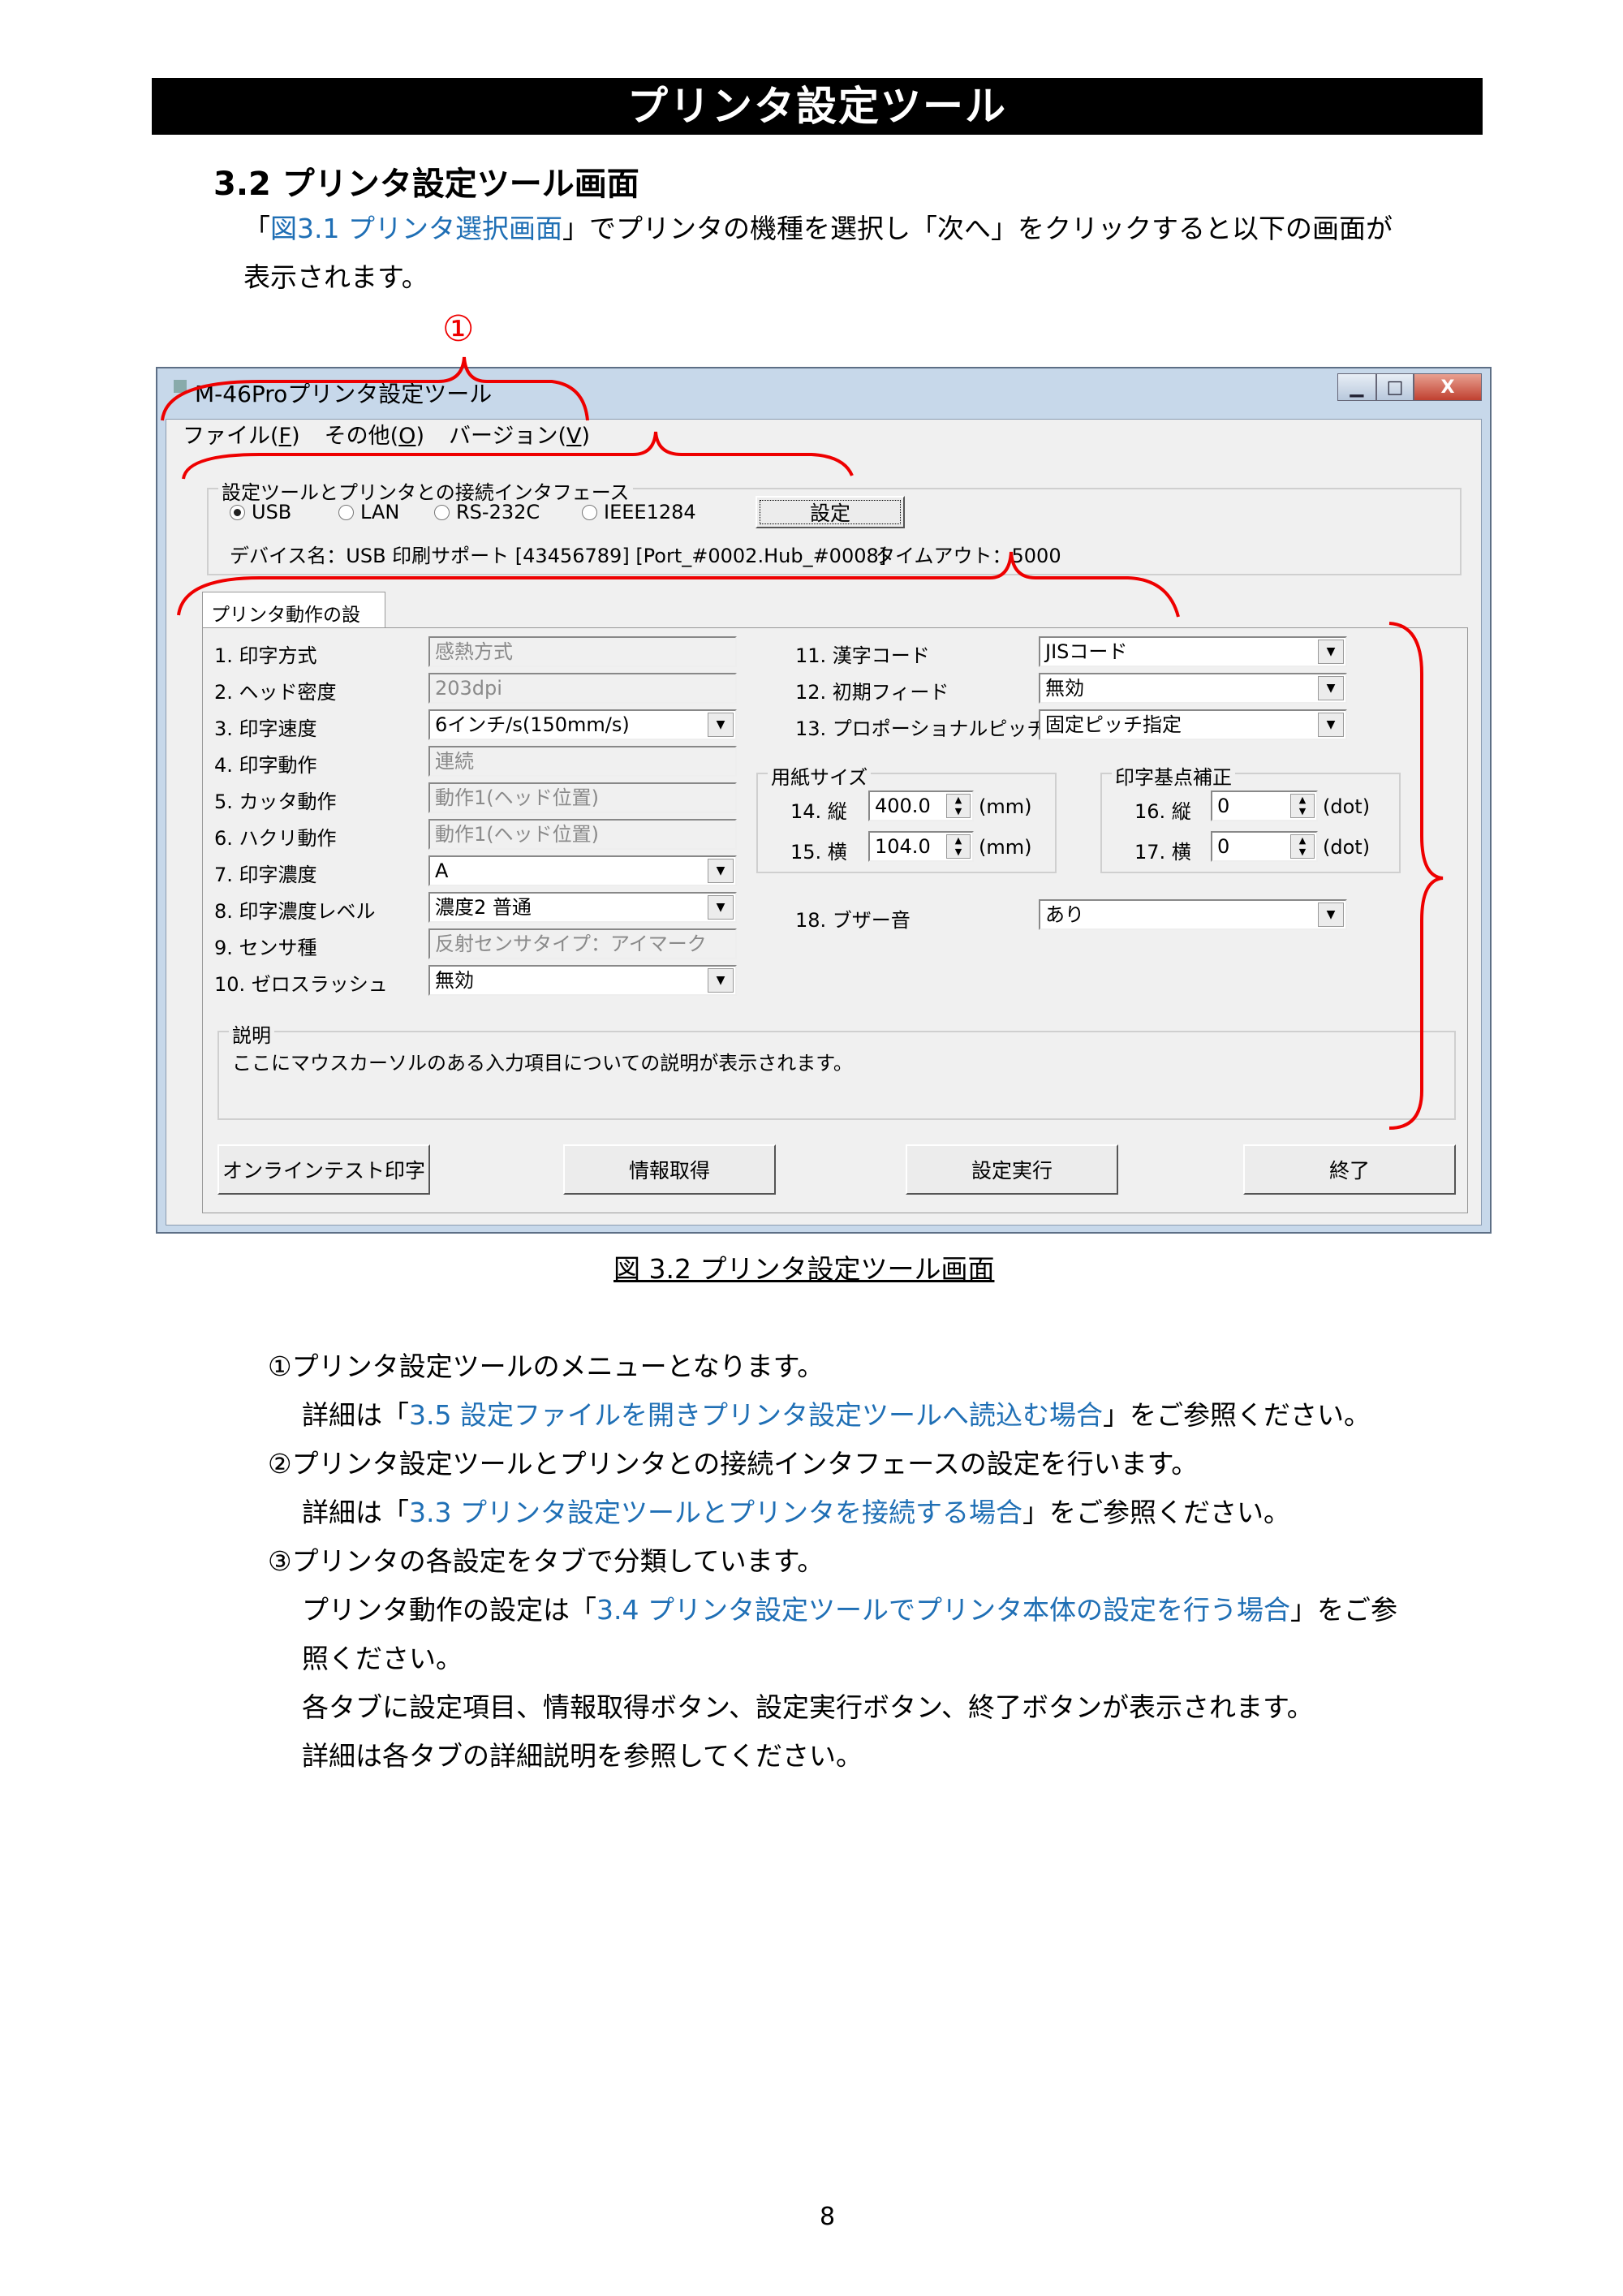 The image size is (1623, 2296). I want to click on link-3-5: 3.5 設定ファイルを開きプリンタ設定ツールへ読込む場合, so click(756, 1415).